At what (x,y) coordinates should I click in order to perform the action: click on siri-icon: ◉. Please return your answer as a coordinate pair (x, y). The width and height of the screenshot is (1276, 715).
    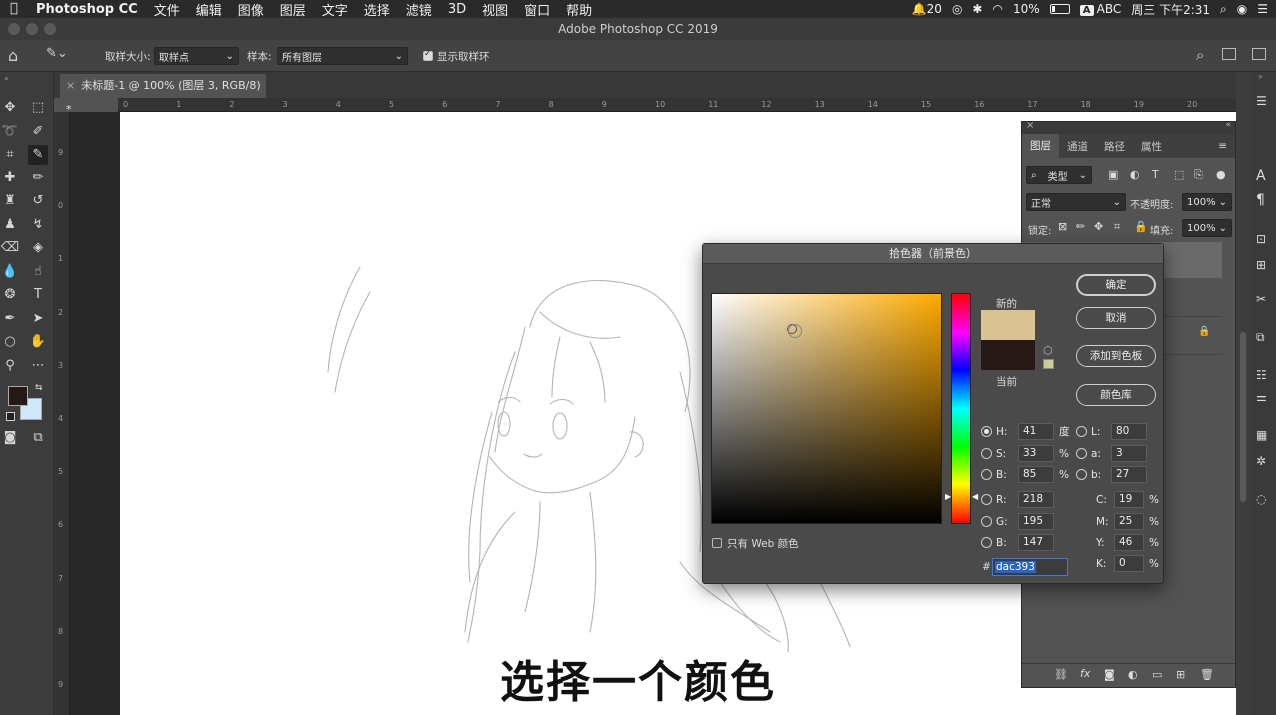
    Looking at the image, I should click on (1242, 9).